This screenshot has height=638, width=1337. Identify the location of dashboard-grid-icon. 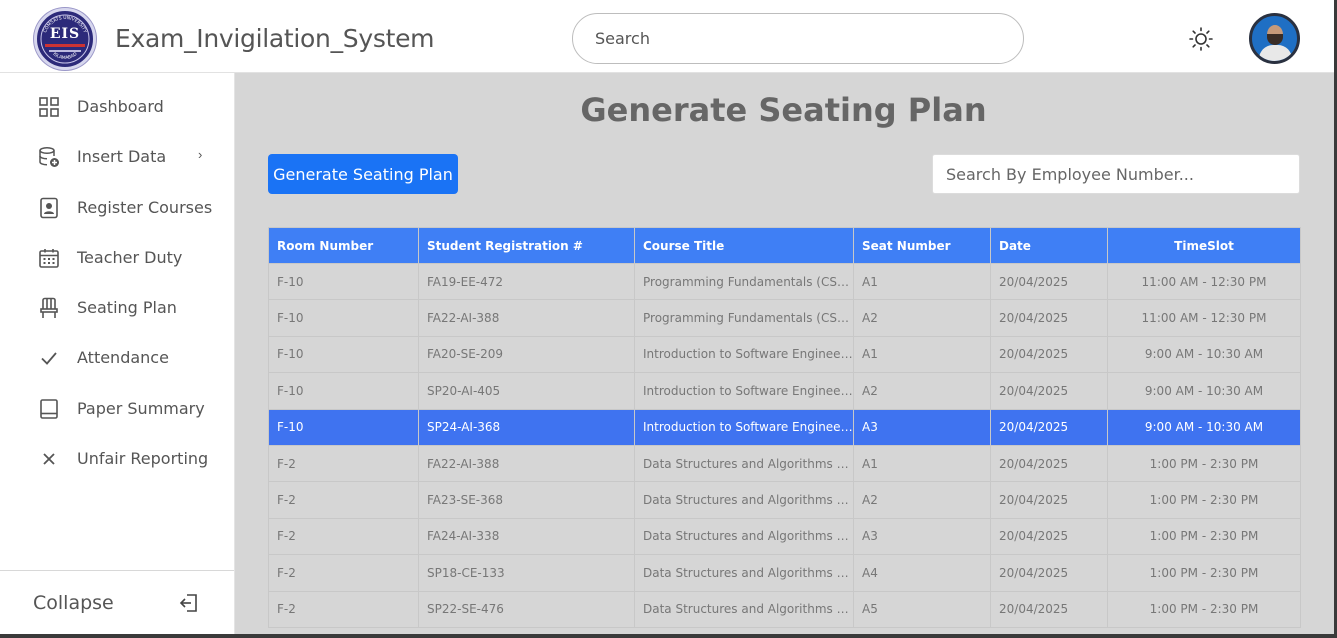
(49, 107).